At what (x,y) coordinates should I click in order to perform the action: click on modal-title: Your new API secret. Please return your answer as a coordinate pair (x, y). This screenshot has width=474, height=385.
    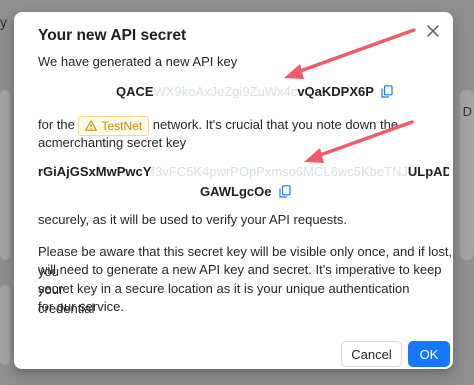
    Looking at the image, I should click on (112, 35).